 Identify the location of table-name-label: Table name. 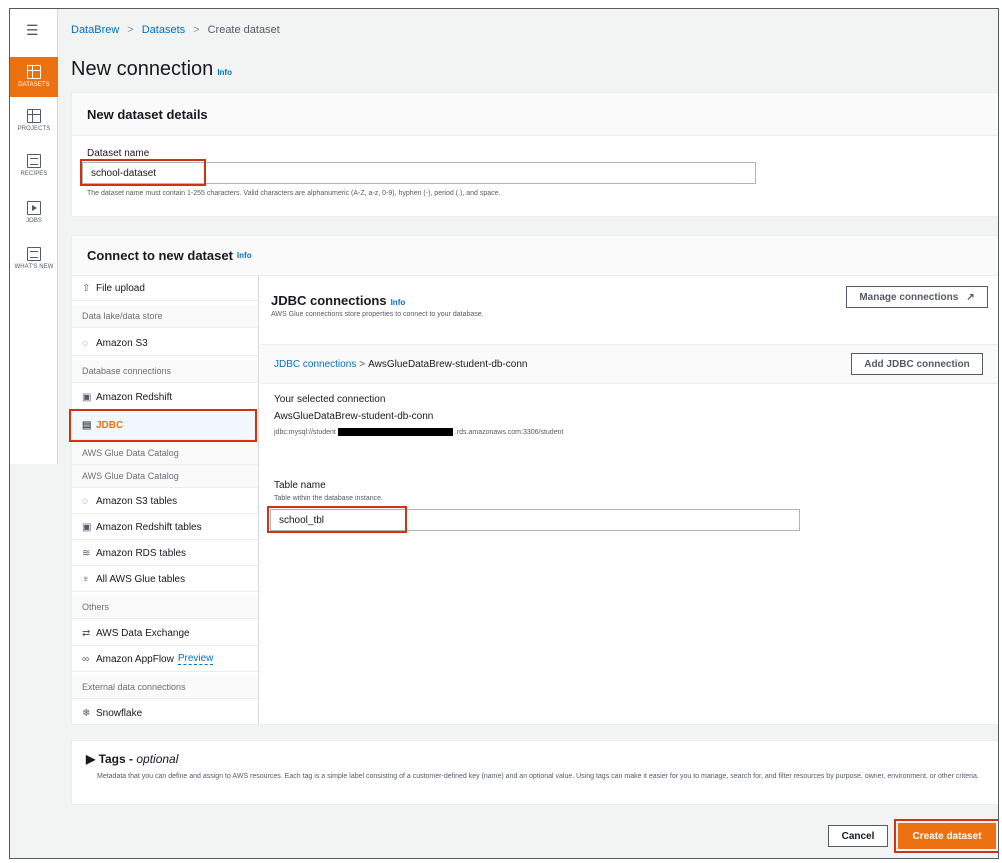
(300, 485).